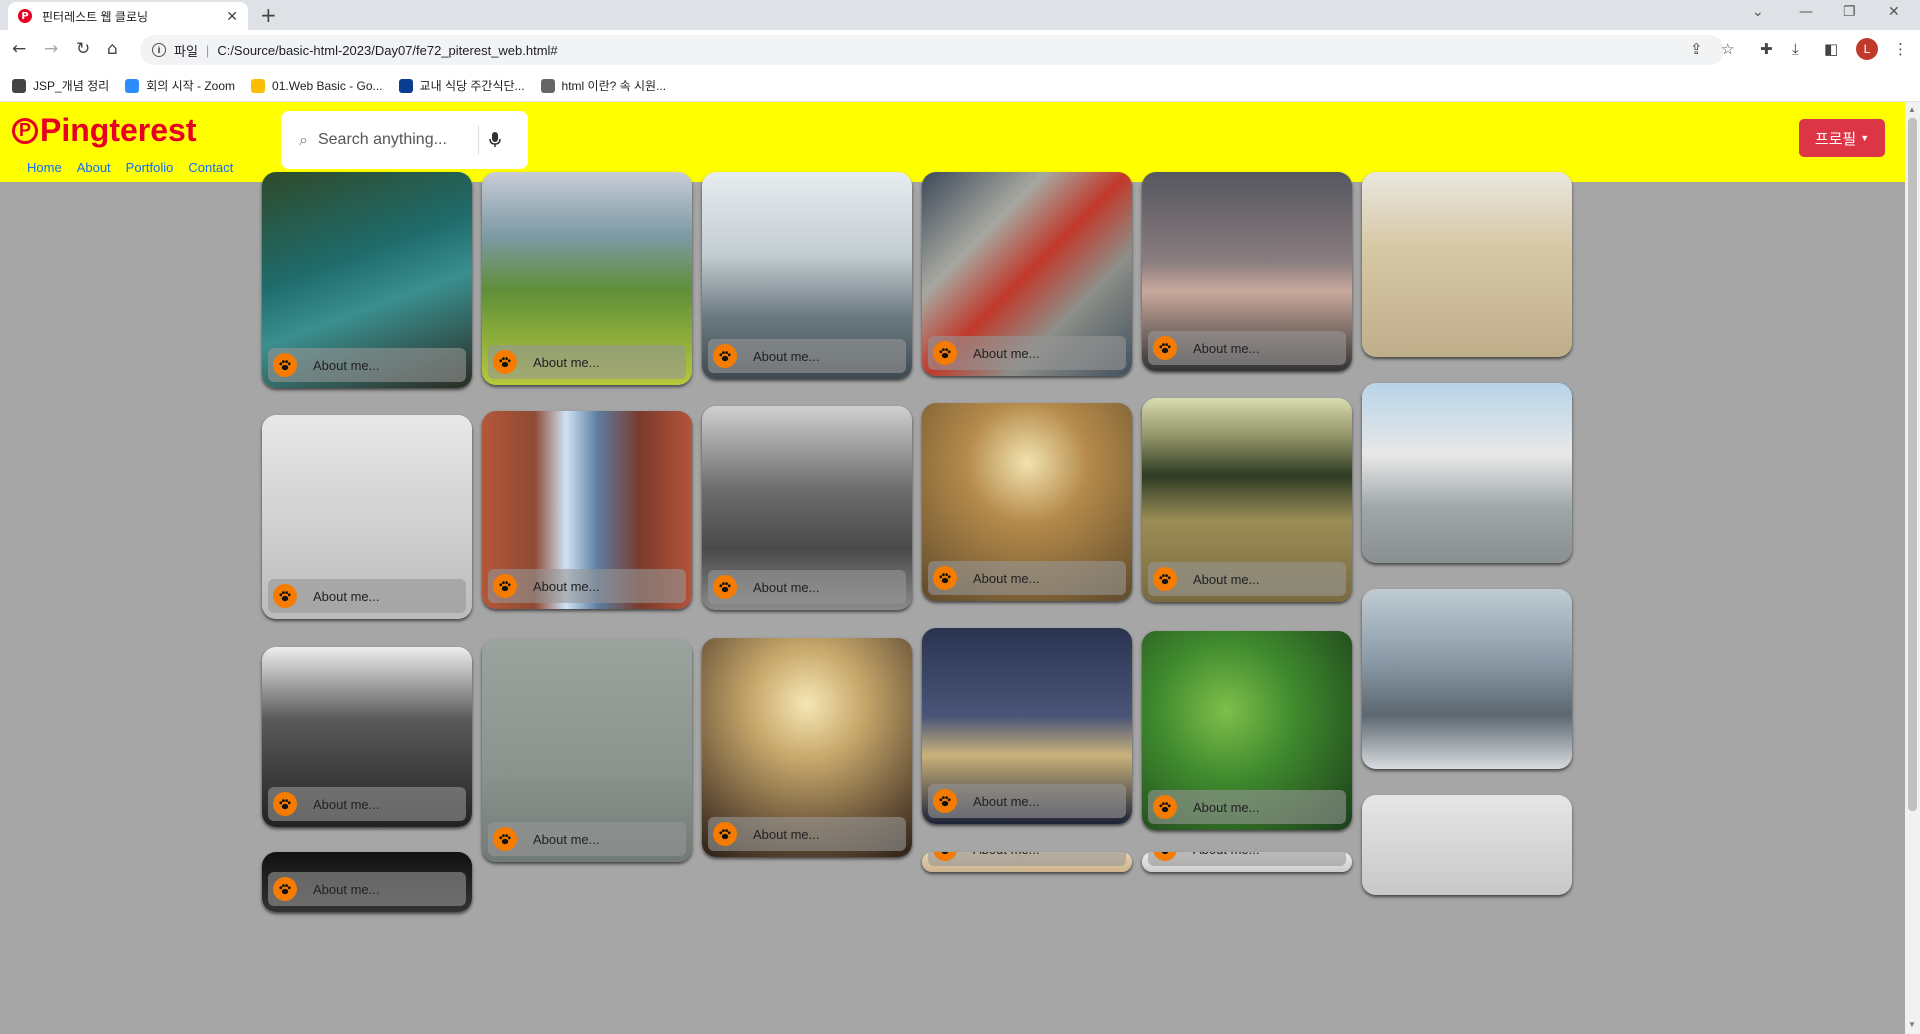 Image resolution: width=1920 pixels, height=1034 pixels. I want to click on profile-button-label: 프로필, so click(1835, 139).